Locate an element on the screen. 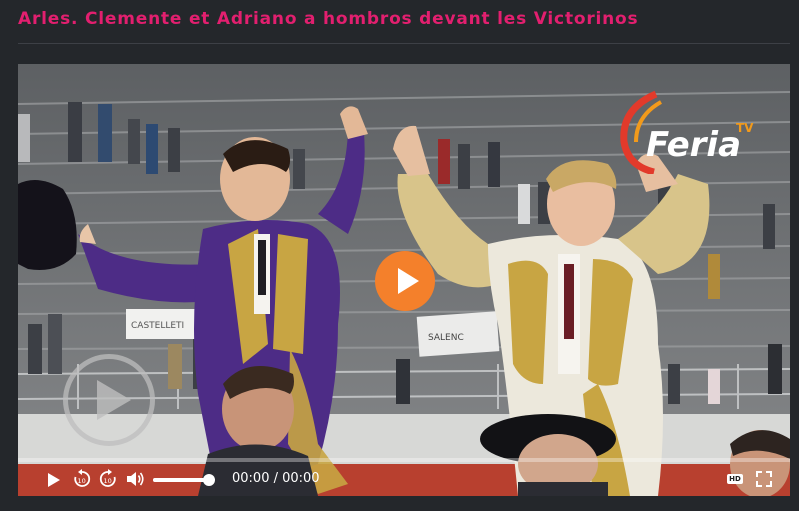 This screenshot has height=511, width=799. svg-text: CASTELLETI is located at coordinates (157, 326).